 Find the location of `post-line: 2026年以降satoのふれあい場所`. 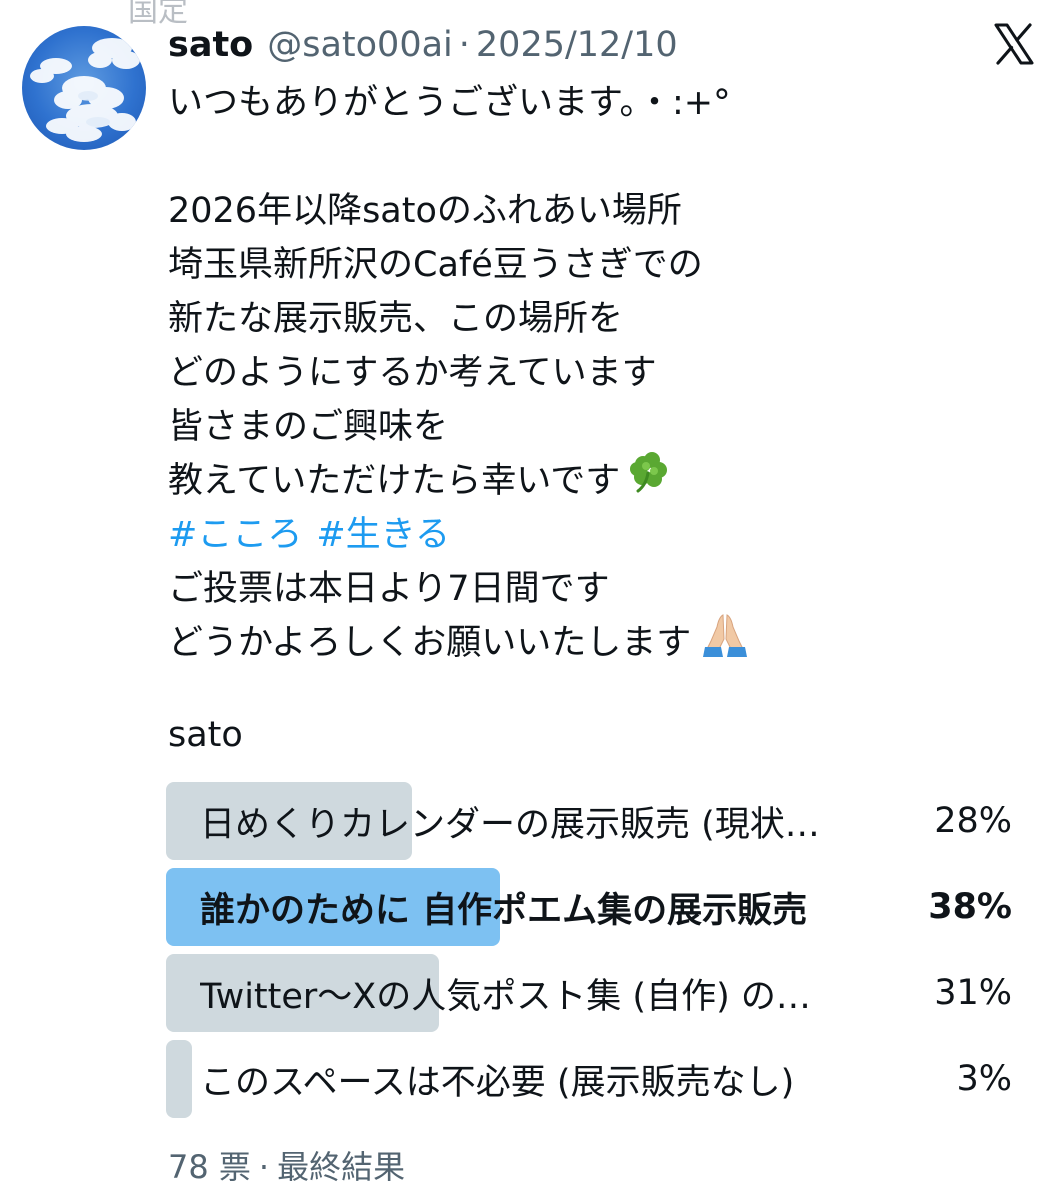

post-line: 2026年以降satoのふれあい場所 is located at coordinates (425, 211).